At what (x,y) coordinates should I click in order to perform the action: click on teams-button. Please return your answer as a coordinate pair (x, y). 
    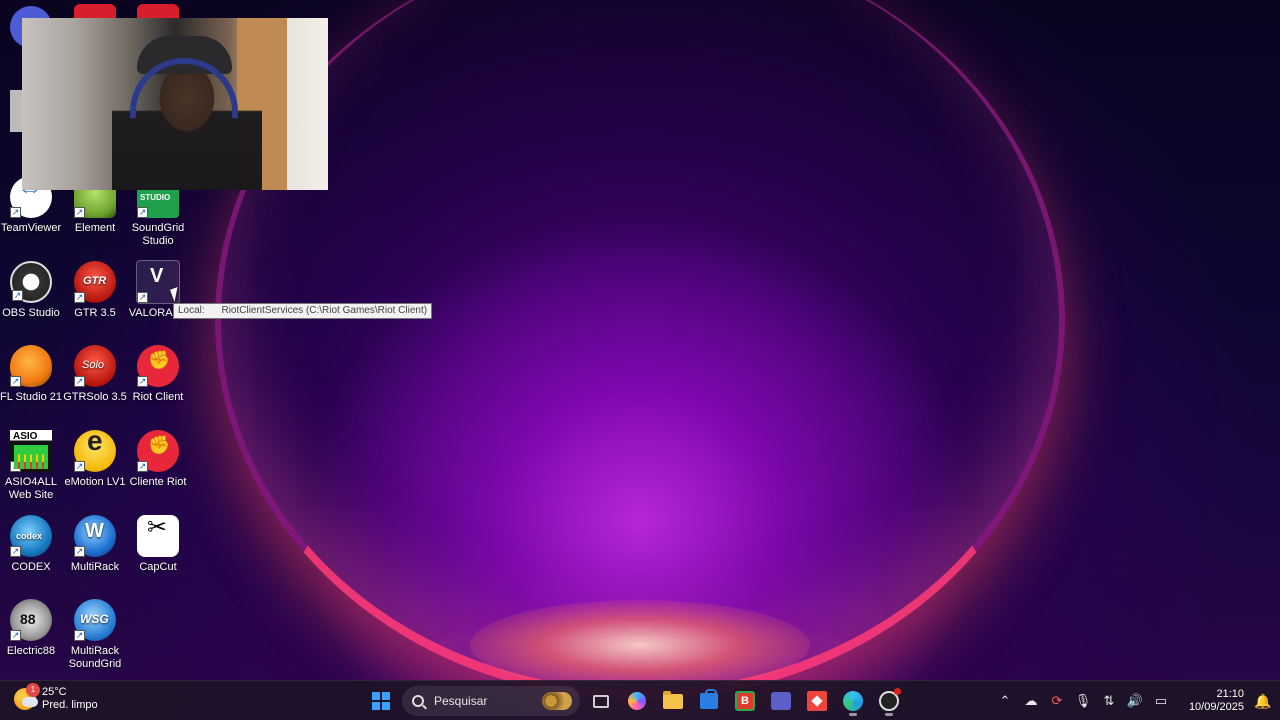
    Looking at the image, I should click on (781, 701).